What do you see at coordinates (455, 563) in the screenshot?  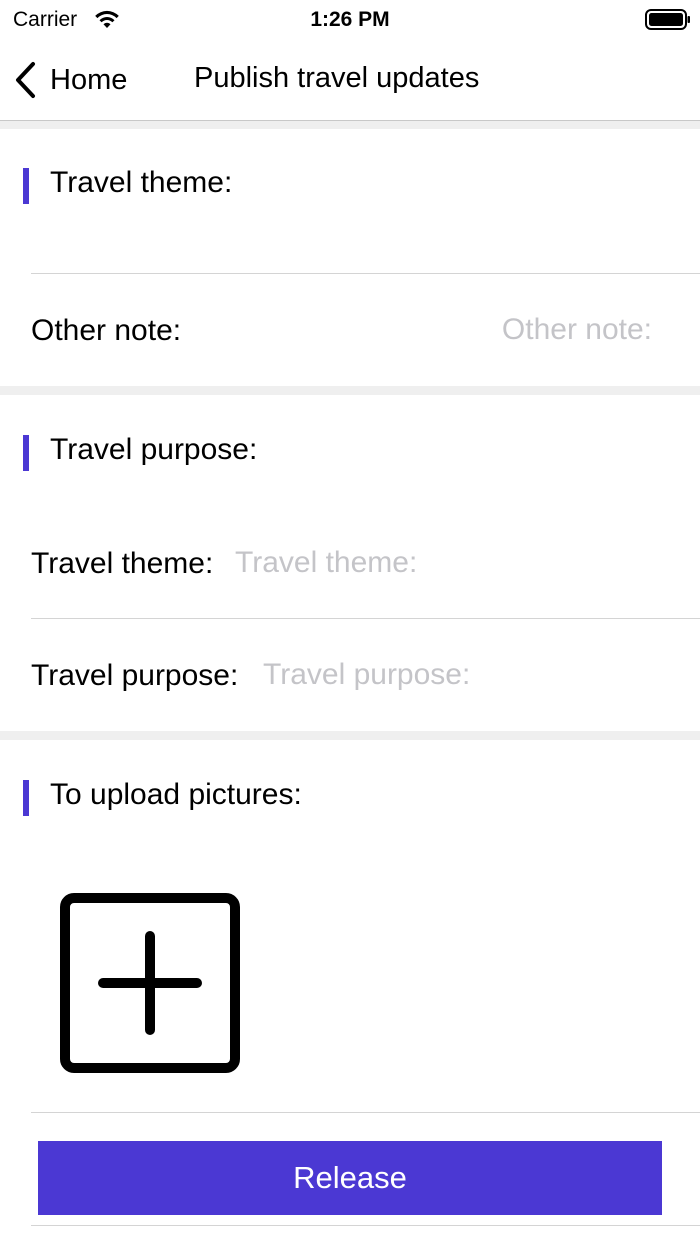 I see `travel-theme-input` at bounding box center [455, 563].